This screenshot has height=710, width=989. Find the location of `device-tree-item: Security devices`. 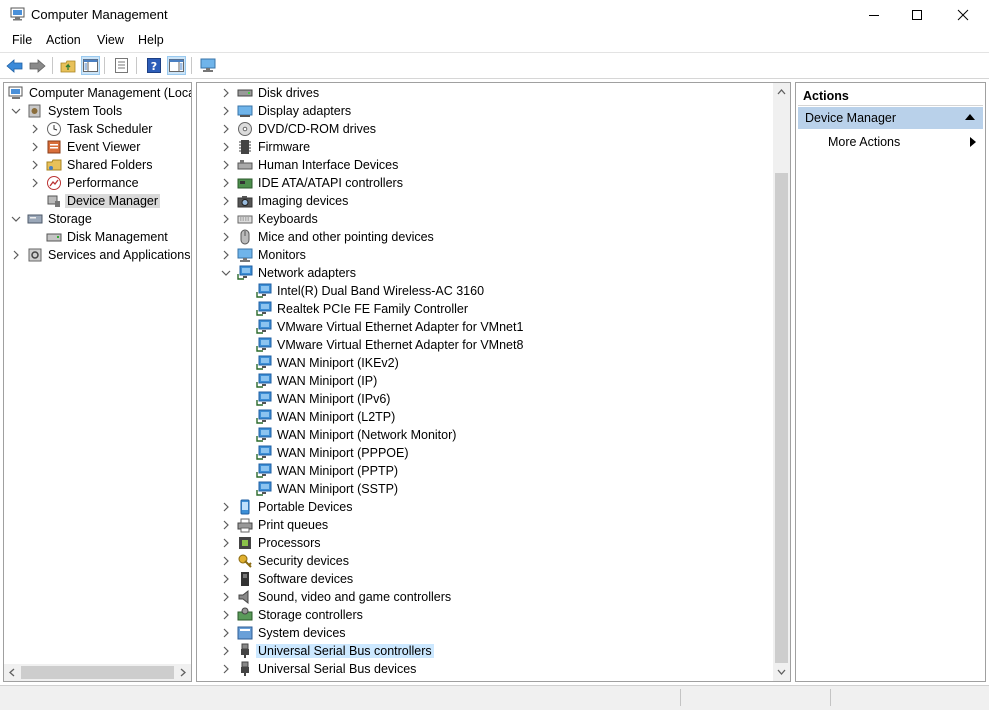

device-tree-item: Security devices is located at coordinates (485, 561).